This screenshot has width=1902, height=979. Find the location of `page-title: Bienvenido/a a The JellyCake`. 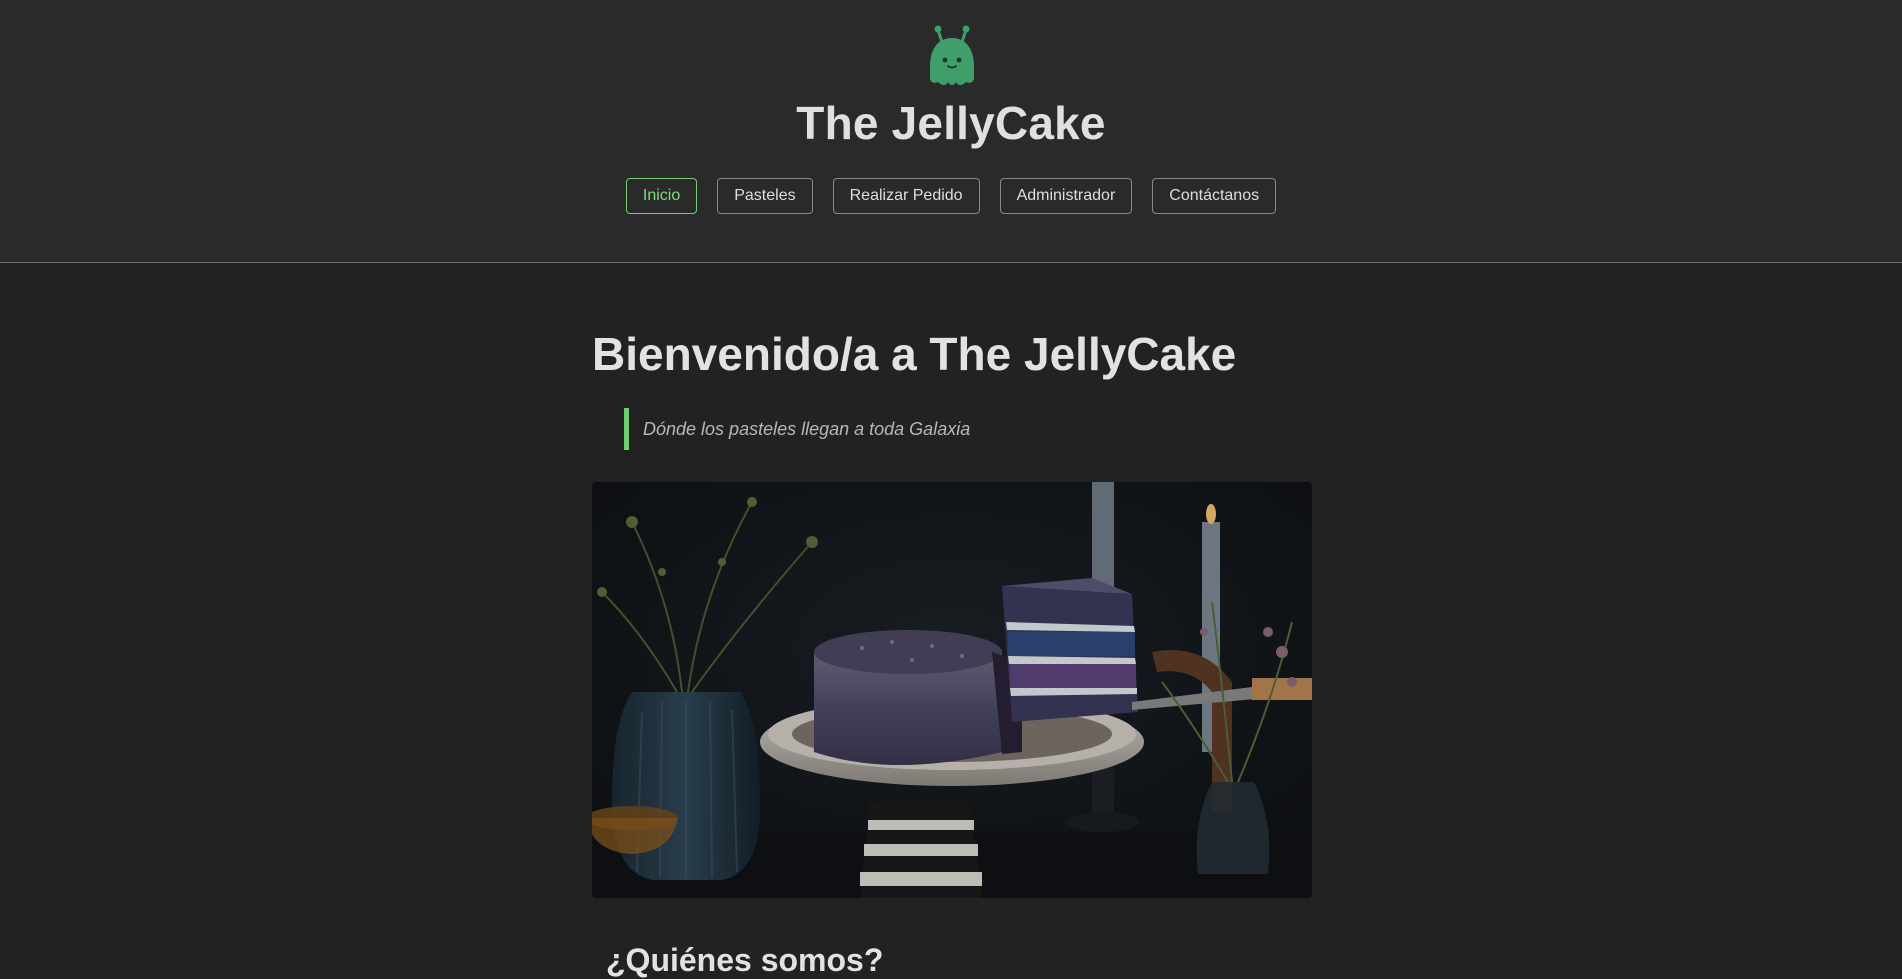

page-title: Bienvenido/a a The JellyCake is located at coordinates (914, 354).